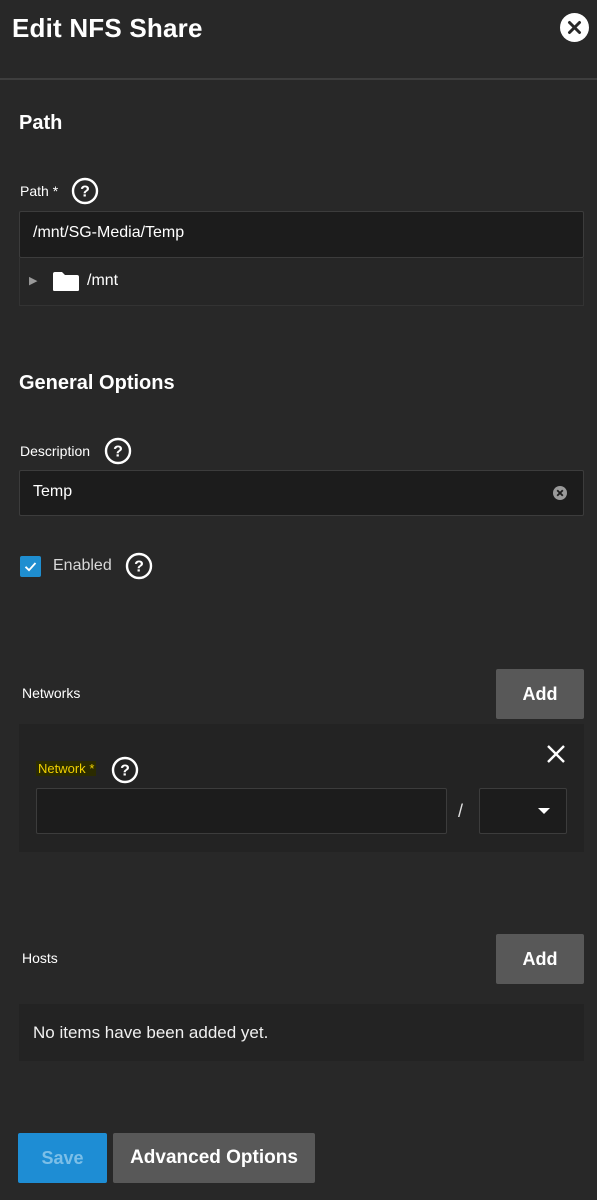  Describe the element at coordinates (301, 282) in the screenshot. I see `tree-node-mnt: ▶ /mnt` at that location.